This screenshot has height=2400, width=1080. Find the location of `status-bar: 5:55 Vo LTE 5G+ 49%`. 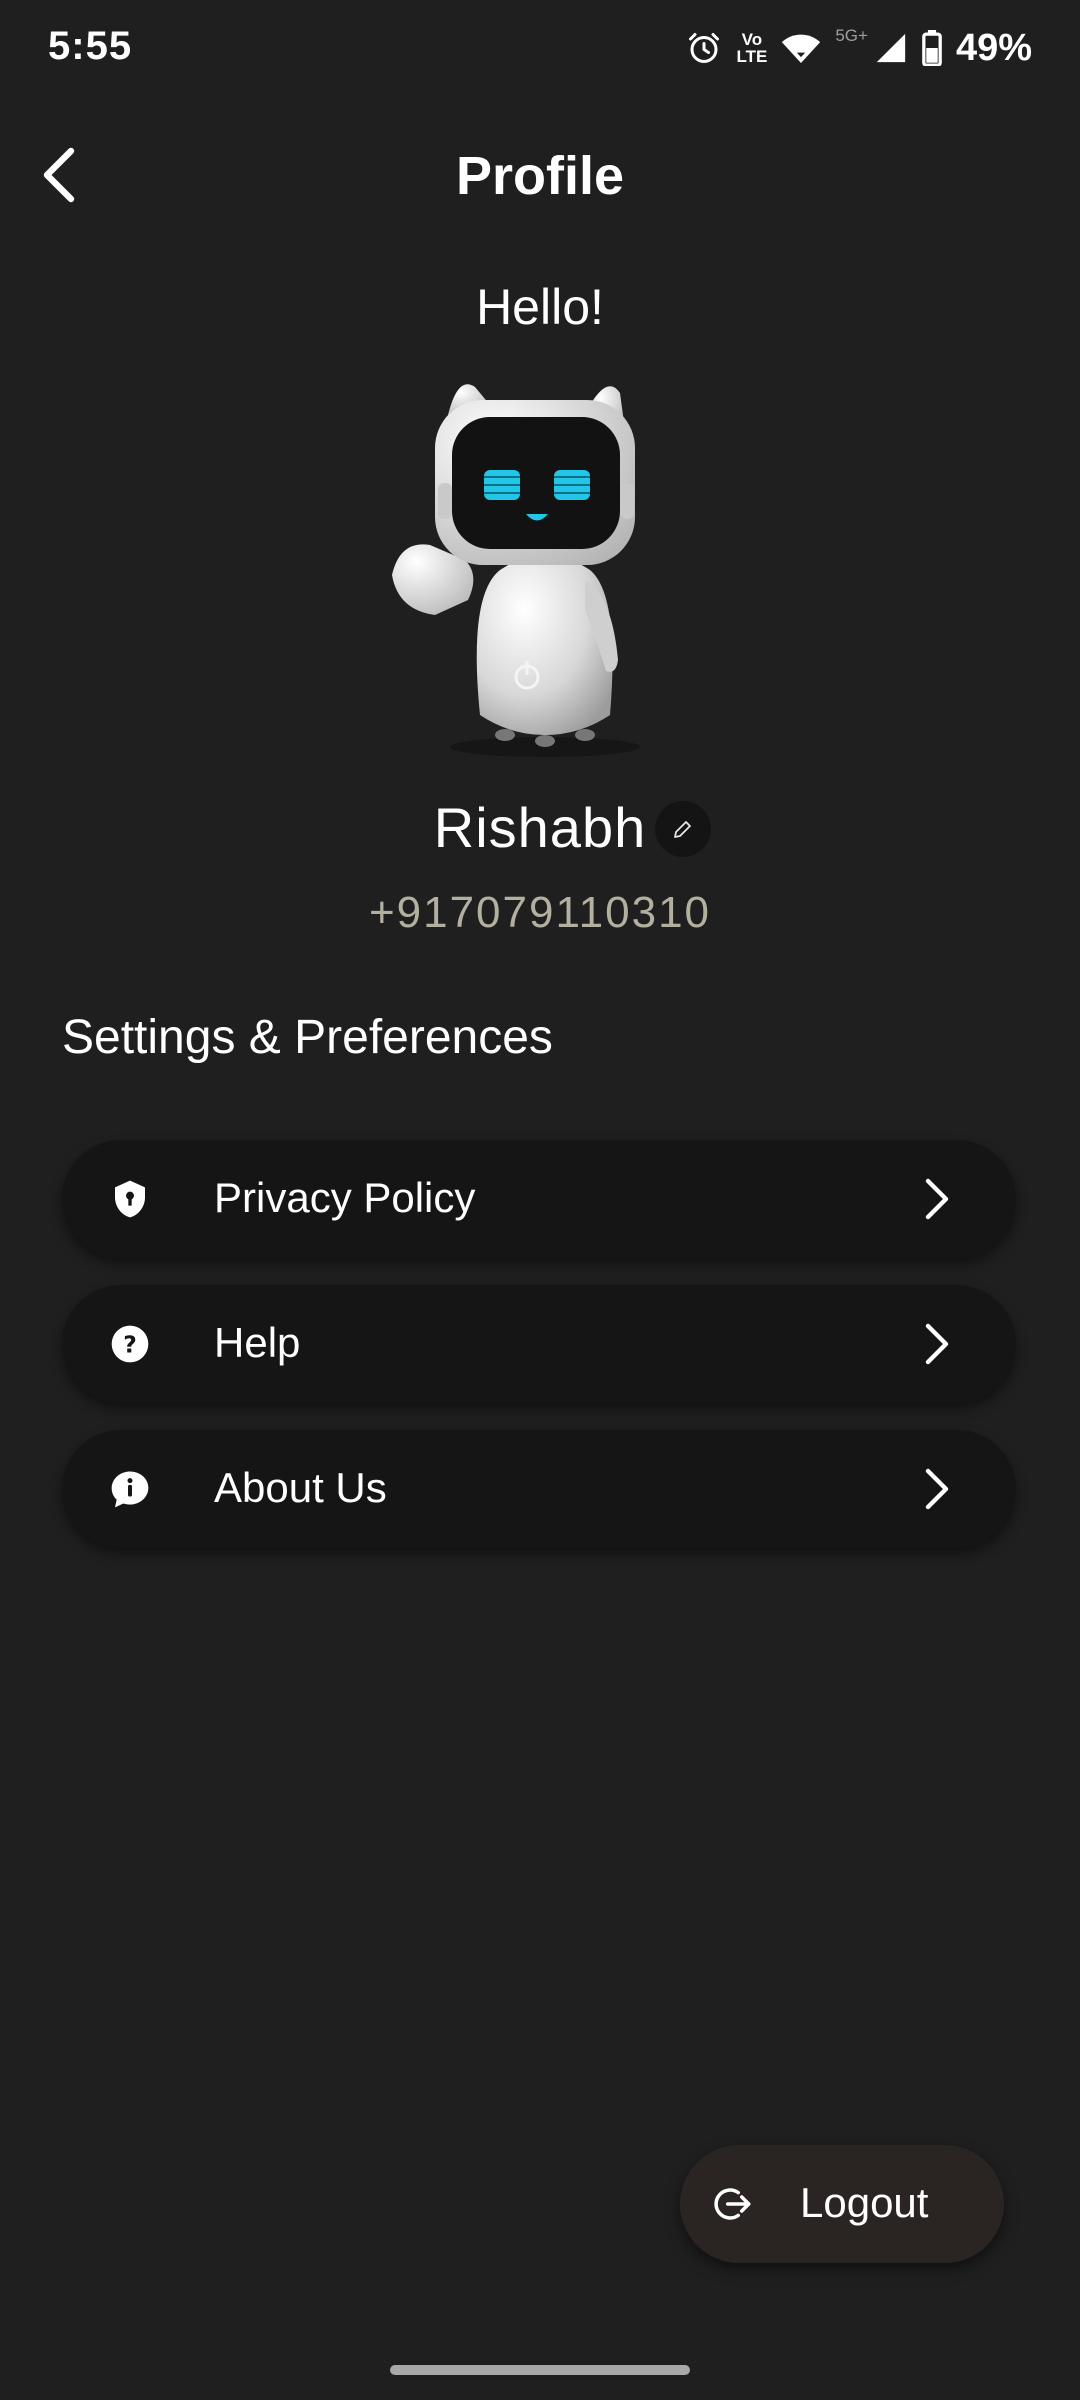

status-bar: 5:55 Vo LTE 5G+ 49% is located at coordinates (540, 48).